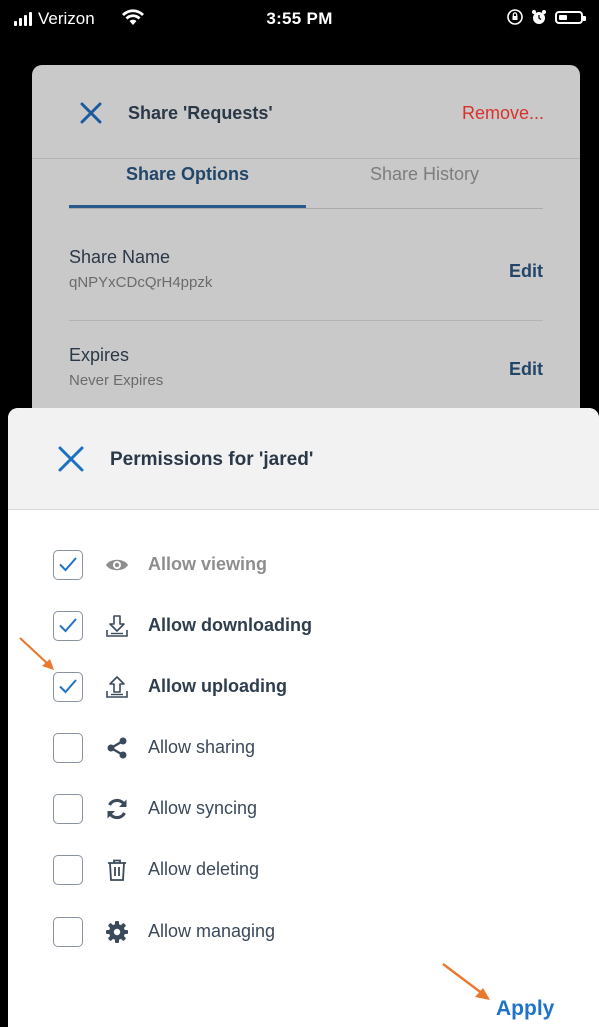 Image resolution: width=599 pixels, height=1027 pixels. Describe the element at coordinates (313, 811) in the screenshot. I see `permission-row-syncing: Allow syncing` at that location.